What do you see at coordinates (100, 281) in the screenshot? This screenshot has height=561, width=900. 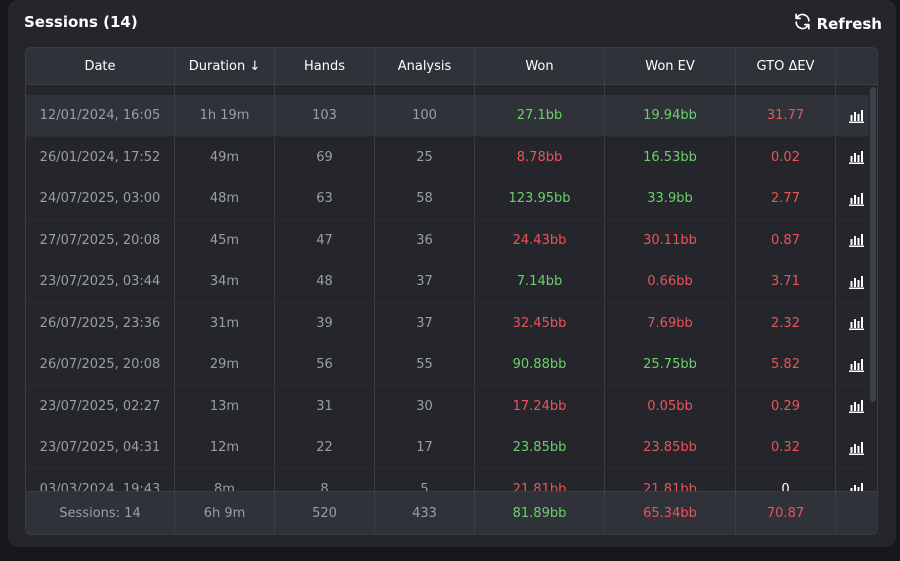 I see `session-date: 23/07/2025, 03:44` at bounding box center [100, 281].